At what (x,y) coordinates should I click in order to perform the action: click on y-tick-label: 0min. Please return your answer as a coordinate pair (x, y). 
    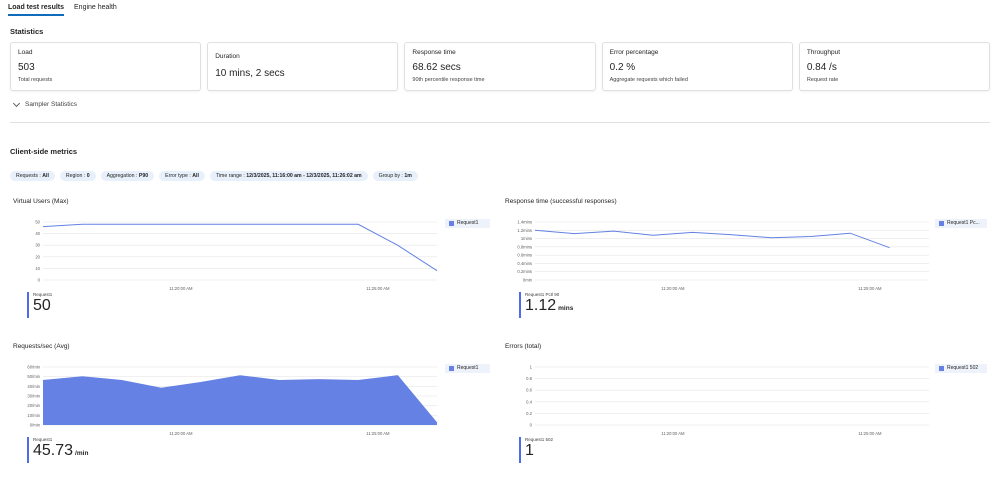
    Looking at the image, I should click on (528, 280).